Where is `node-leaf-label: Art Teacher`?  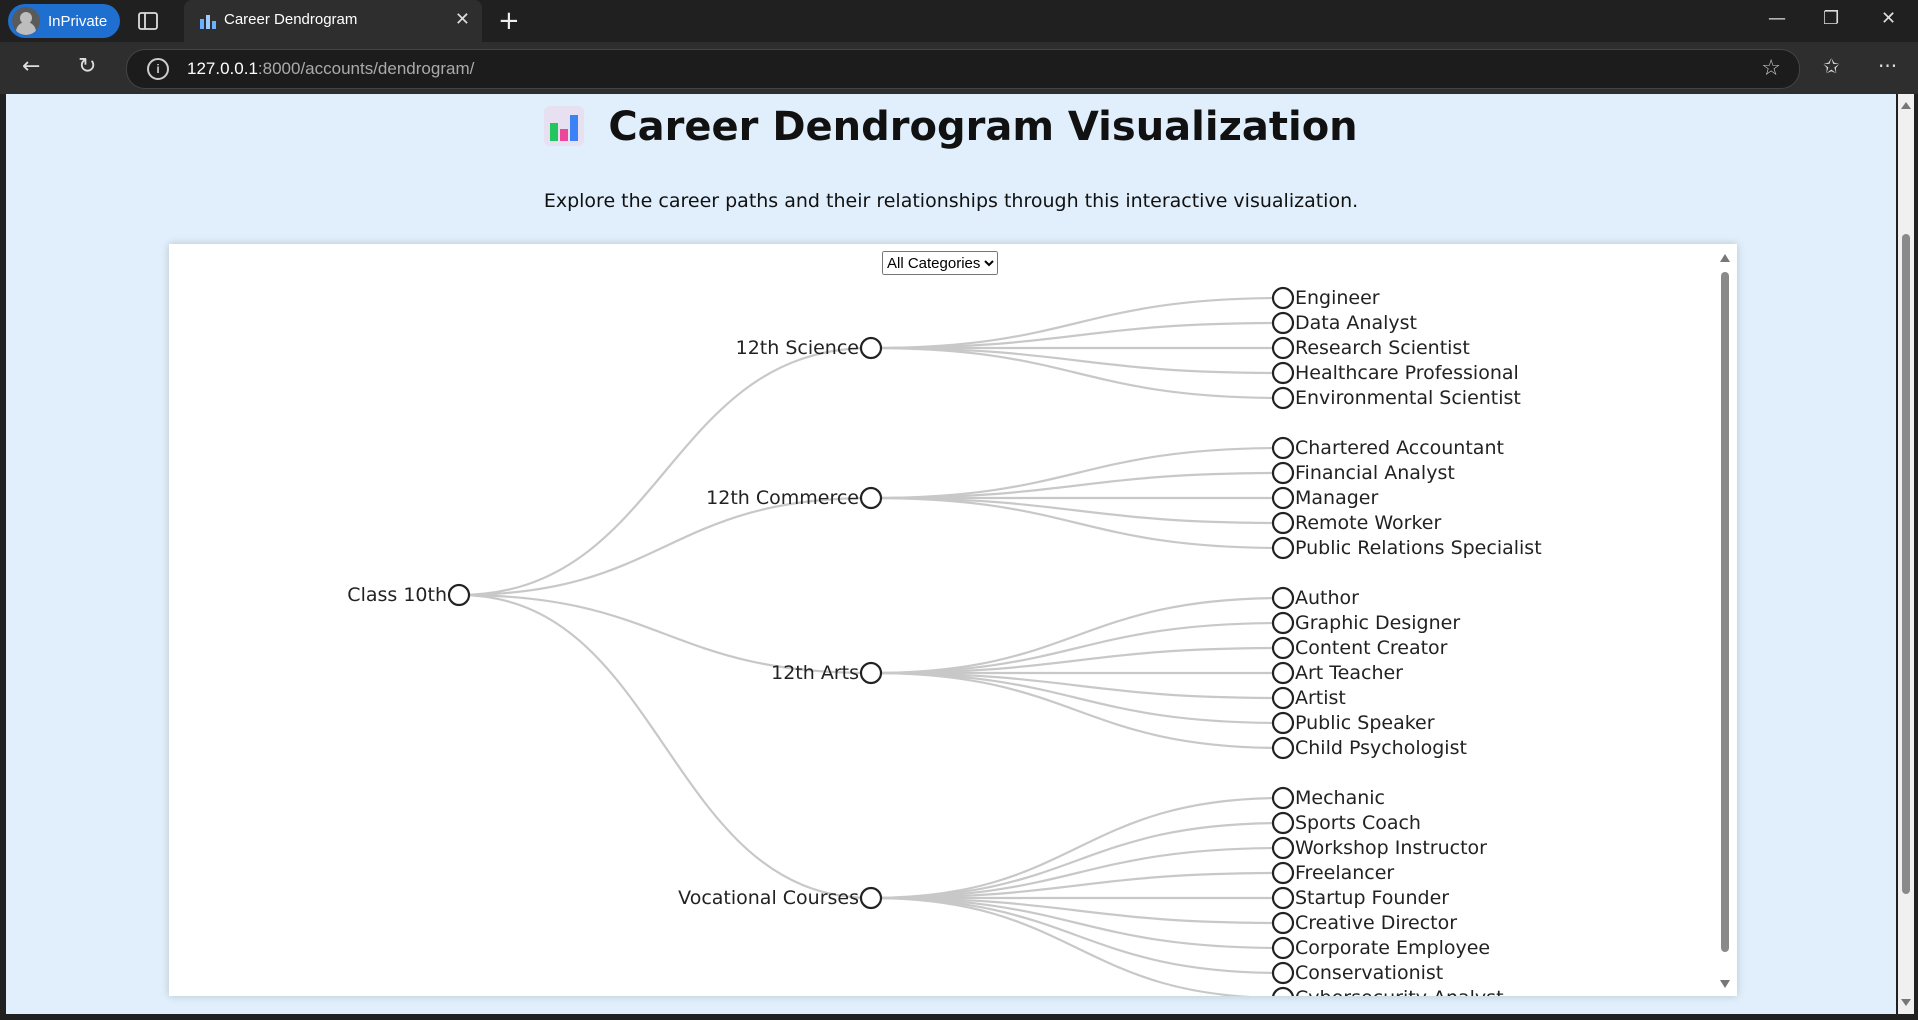 node-leaf-label: Art Teacher is located at coordinates (1349, 673).